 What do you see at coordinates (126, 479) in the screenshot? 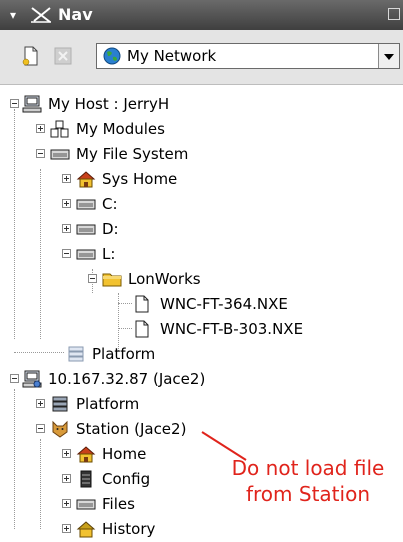
I see `tree-label: Config` at bounding box center [126, 479].